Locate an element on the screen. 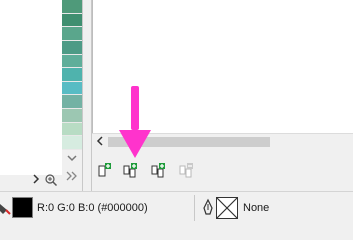 The height and width of the screenshot is (240, 353). palette-divider is located at coordinates (82, 95).